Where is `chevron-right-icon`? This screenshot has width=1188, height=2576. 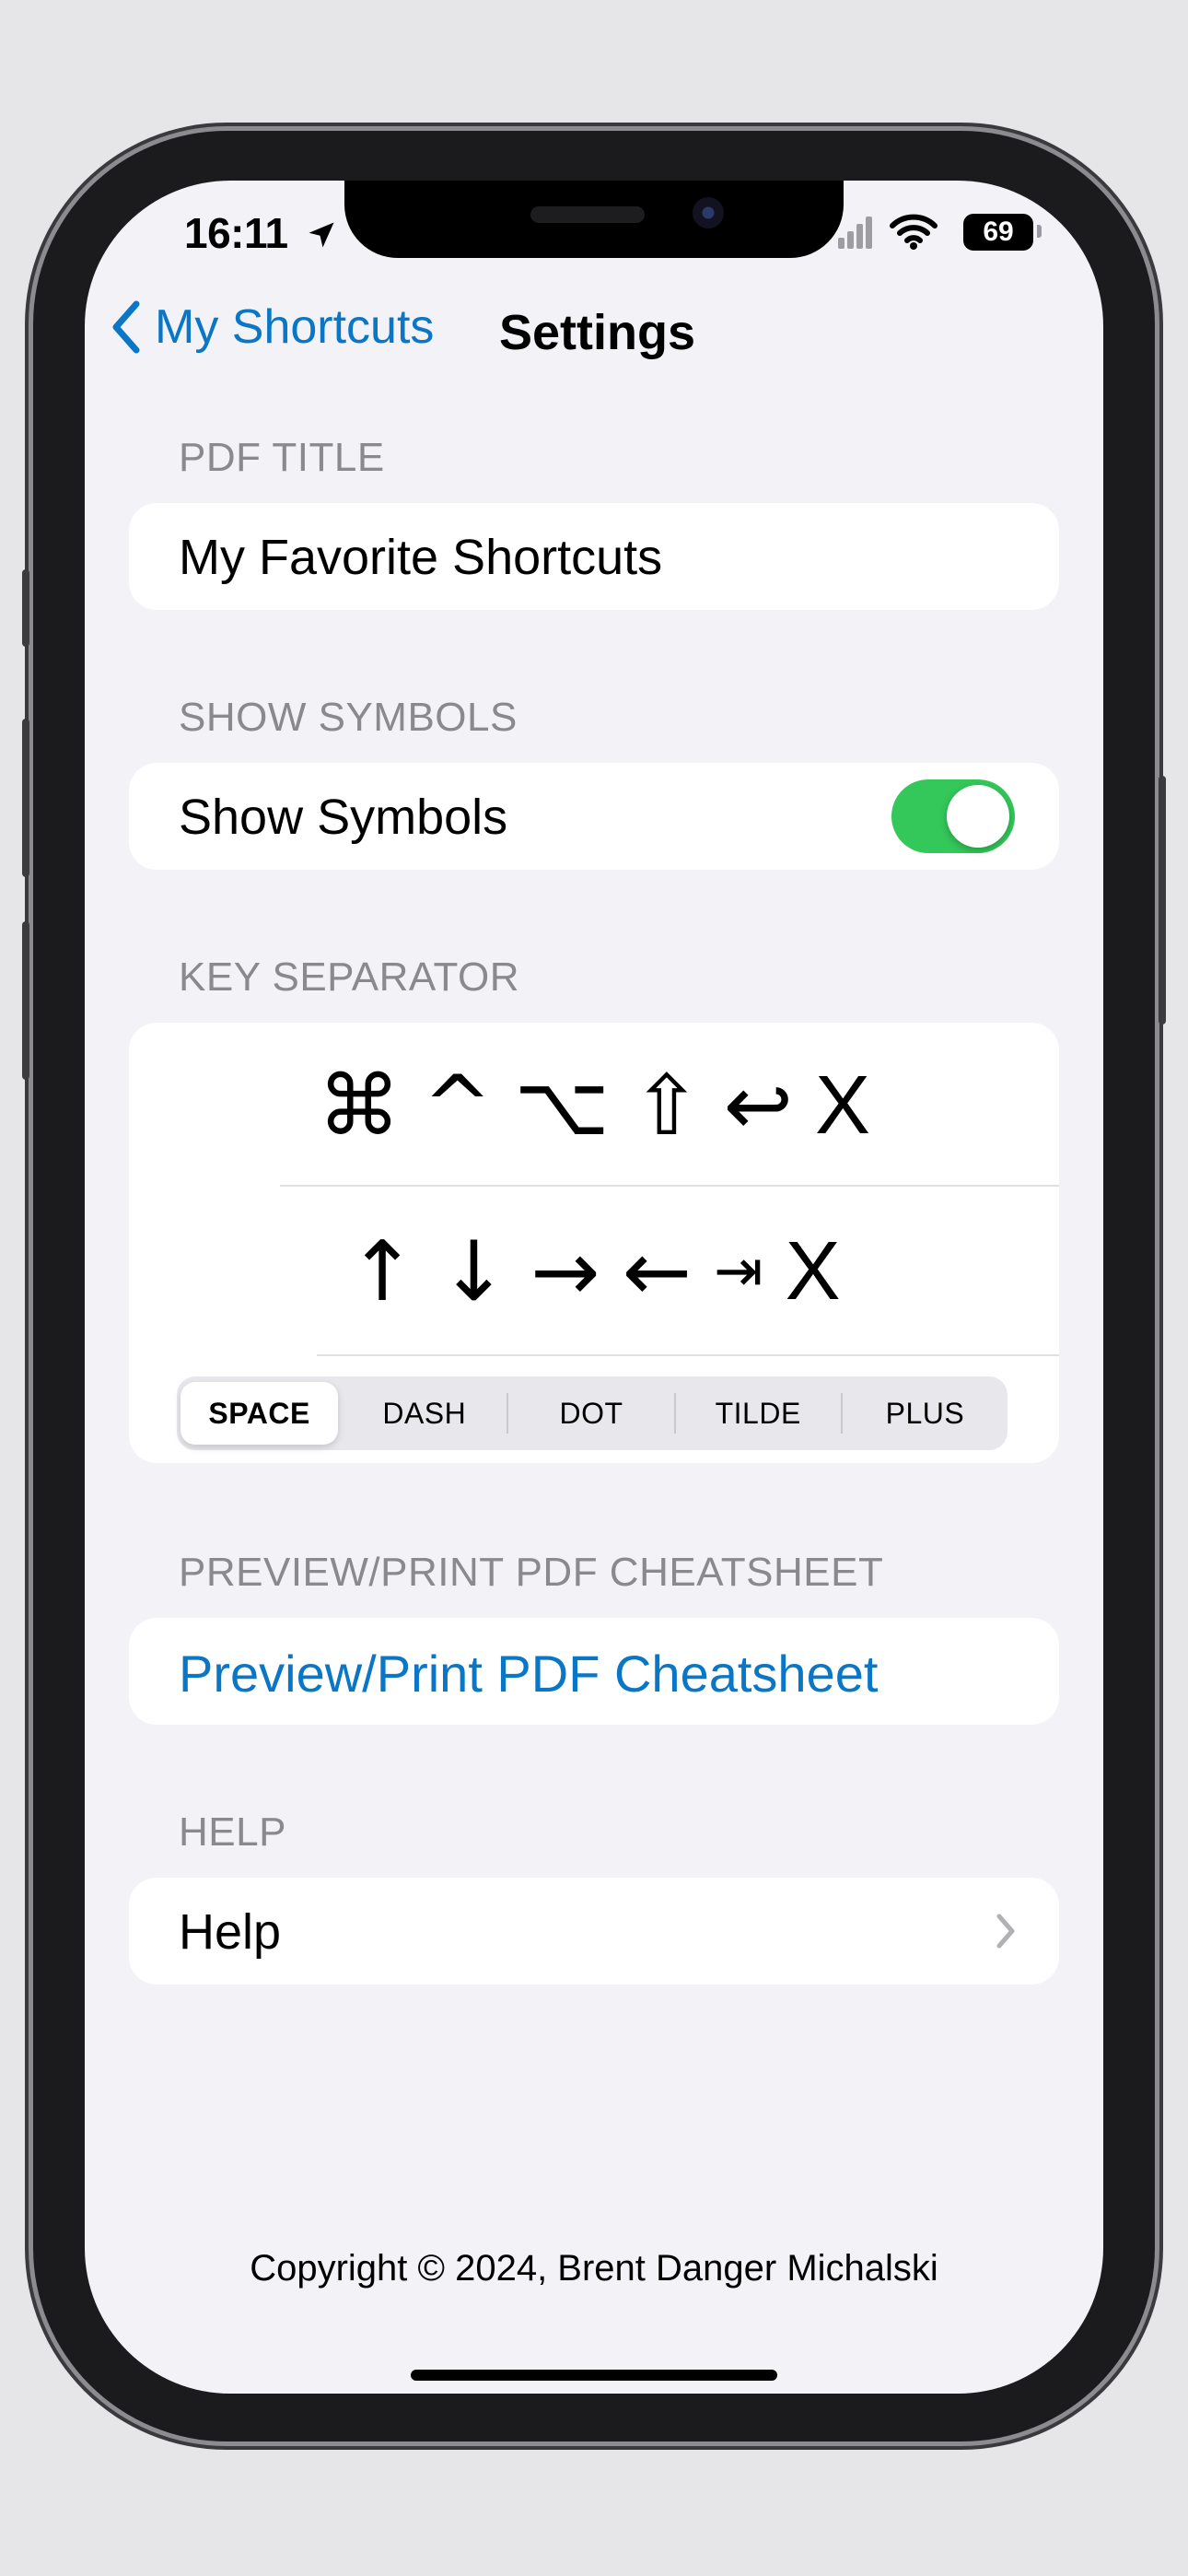 chevron-right-icon is located at coordinates (1005, 1931).